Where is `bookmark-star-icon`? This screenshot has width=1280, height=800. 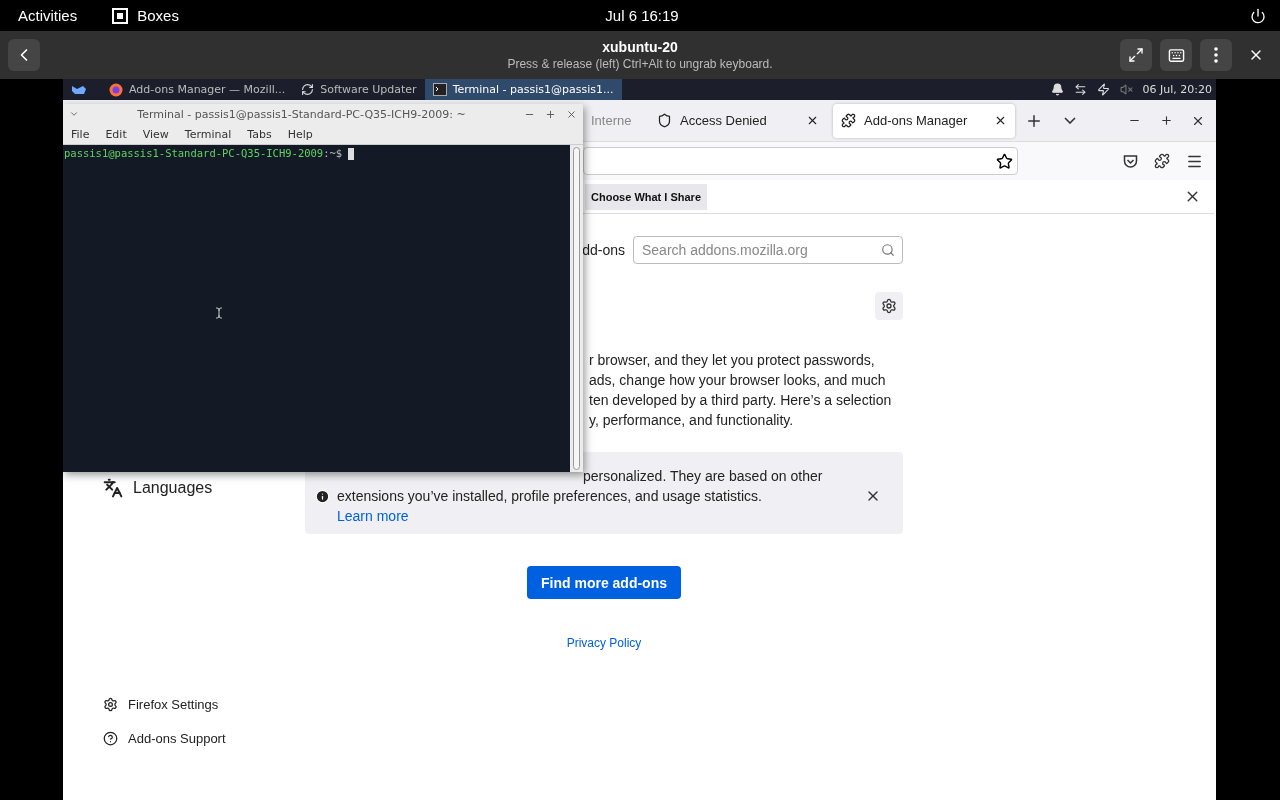 bookmark-star-icon is located at coordinates (1004, 161).